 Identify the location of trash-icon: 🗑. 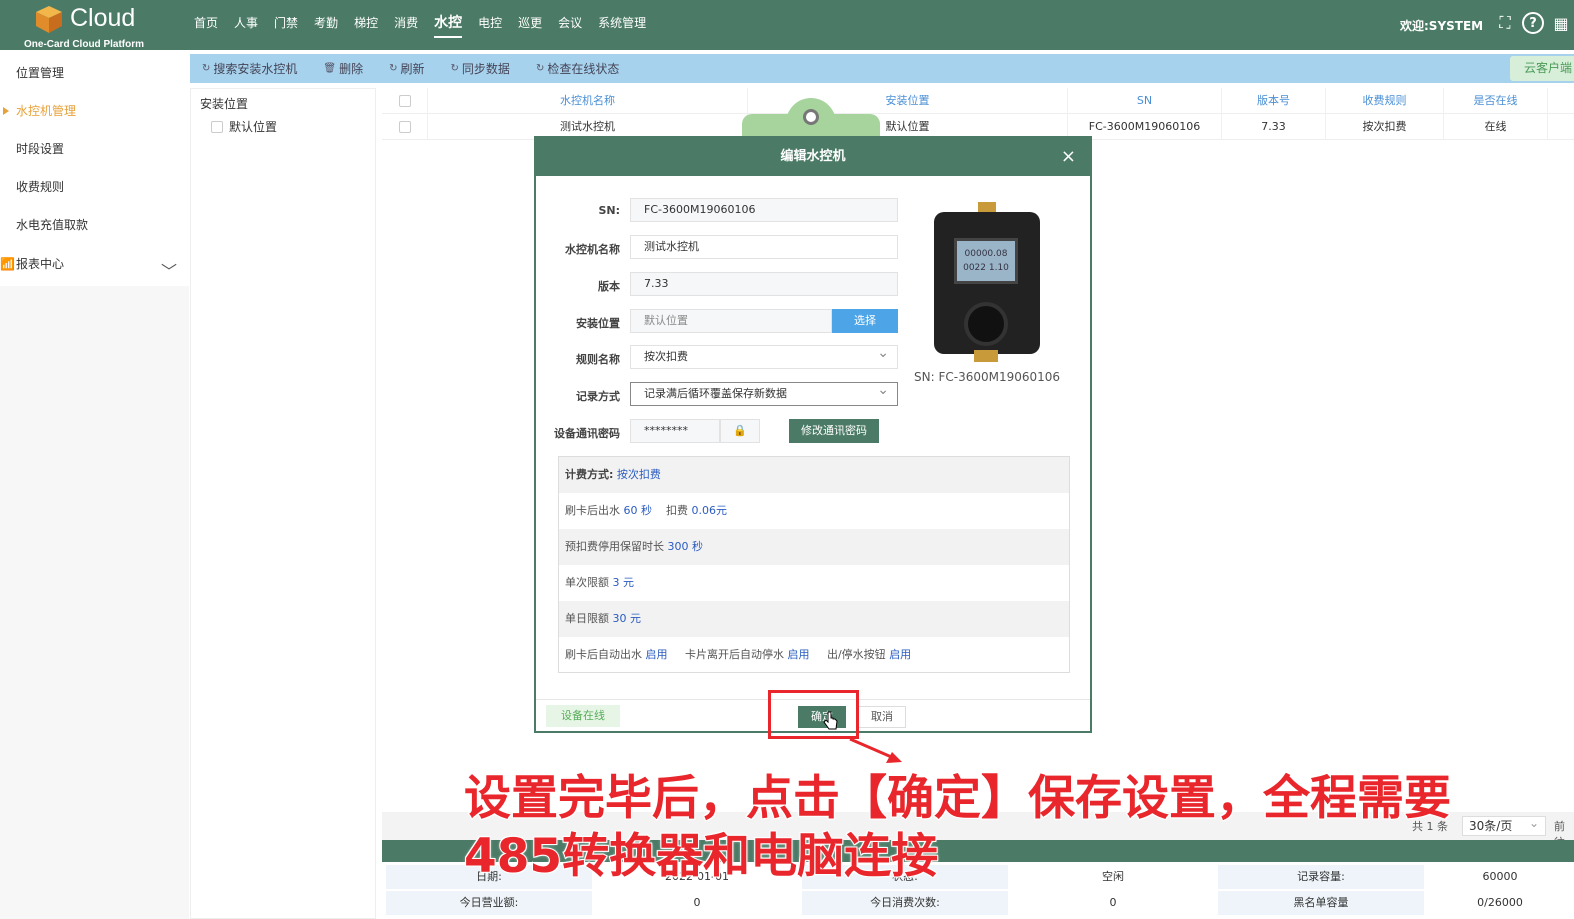
(330, 68).